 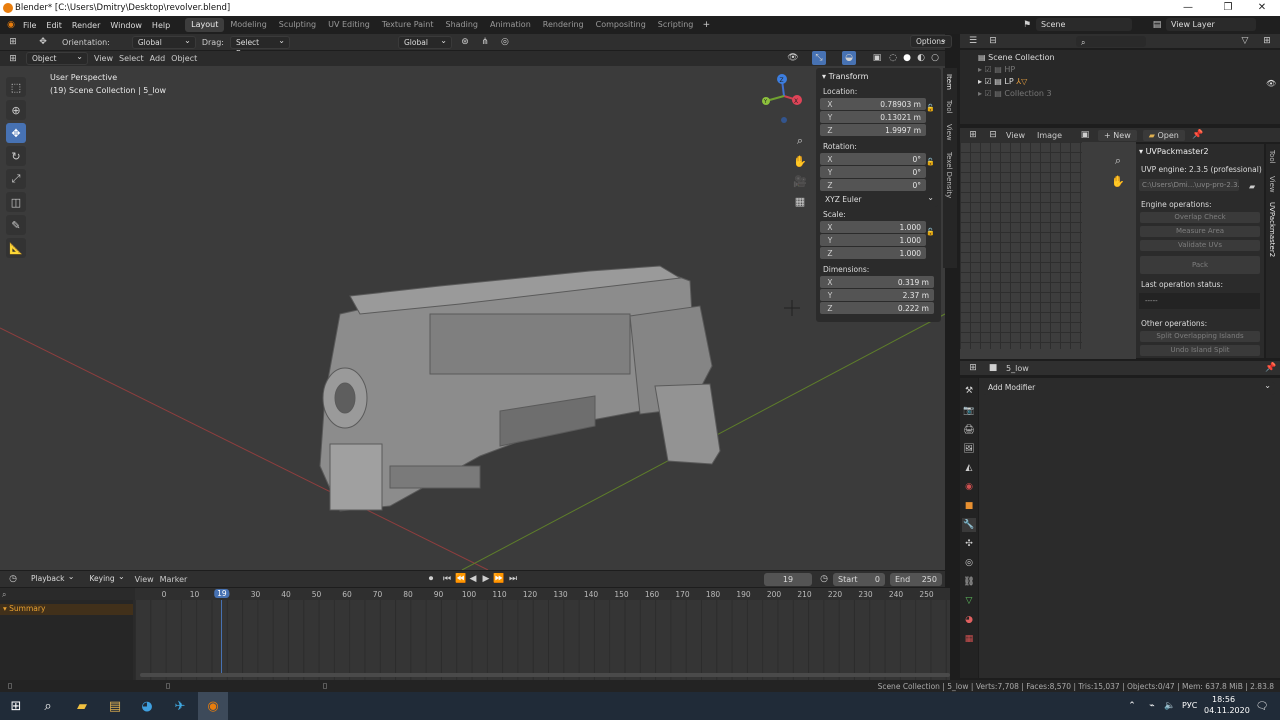 What do you see at coordinates (949, 82) in the screenshot?
I see `tab-item: Item` at bounding box center [949, 82].